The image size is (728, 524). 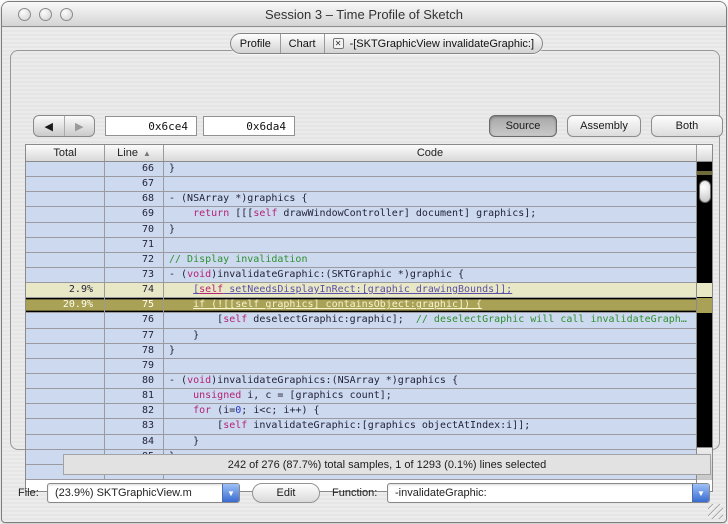 What do you see at coordinates (66, 14) in the screenshot?
I see `zoom-window-button` at bounding box center [66, 14].